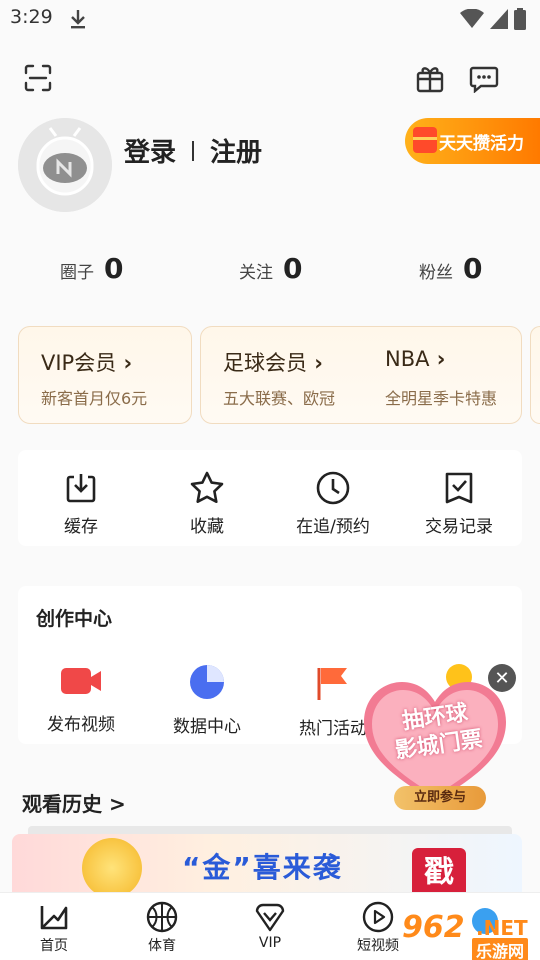  I want to click on watermark-number: 962, so click(433, 927).